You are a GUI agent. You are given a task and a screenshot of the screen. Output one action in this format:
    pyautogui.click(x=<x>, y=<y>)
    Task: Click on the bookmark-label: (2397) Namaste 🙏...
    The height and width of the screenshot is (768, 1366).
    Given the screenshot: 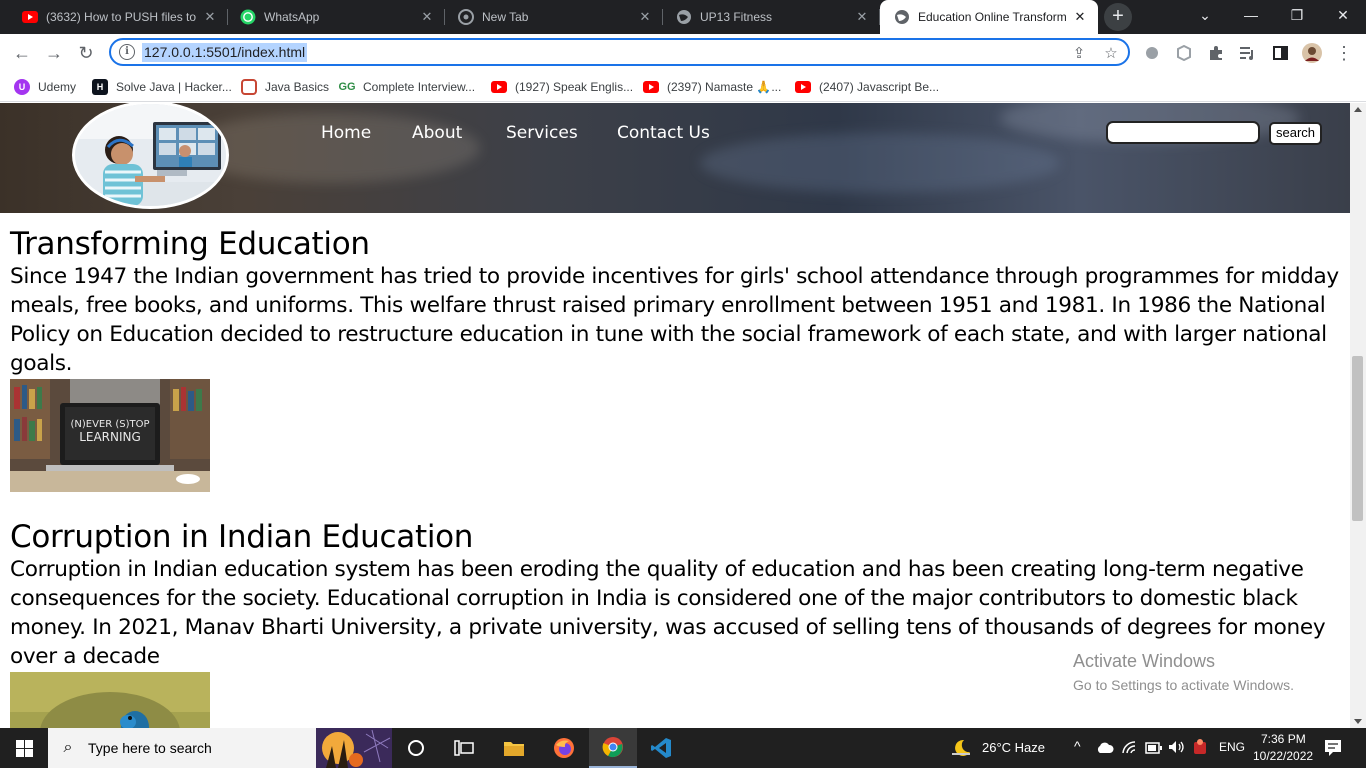 What is the action you would take?
    pyautogui.click(x=724, y=87)
    